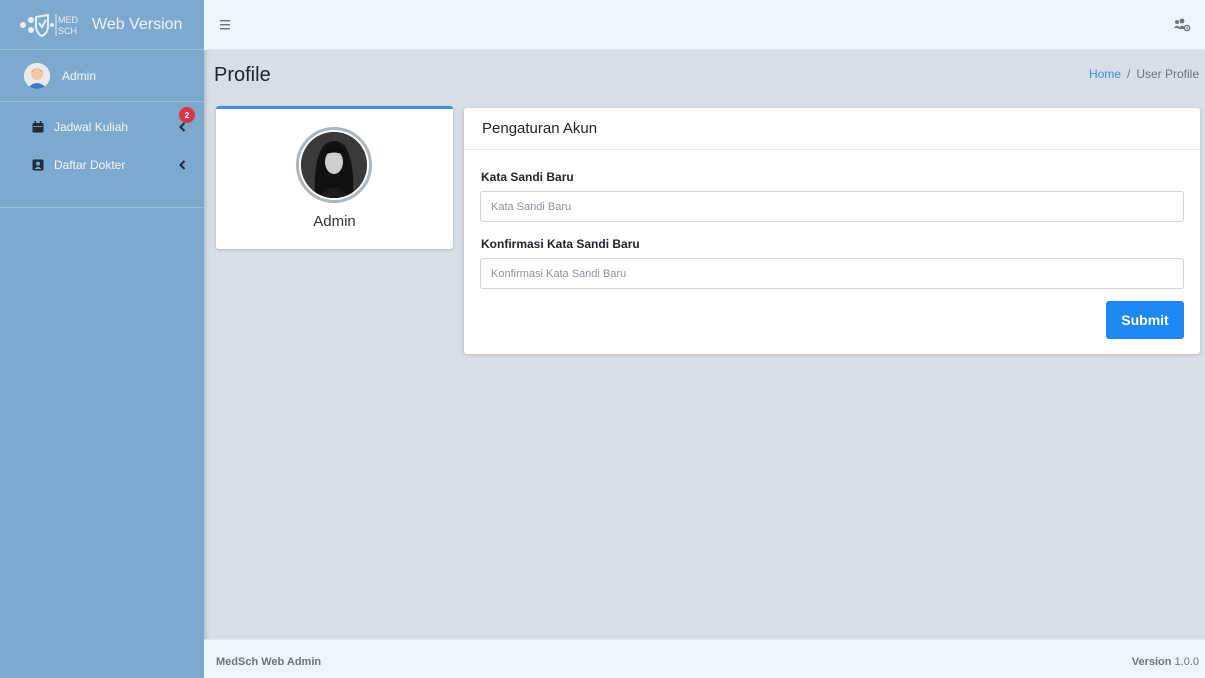 The height and width of the screenshot is (678, 1205). I want to click on brand: MED SCH Web Version, so click(102, 25).